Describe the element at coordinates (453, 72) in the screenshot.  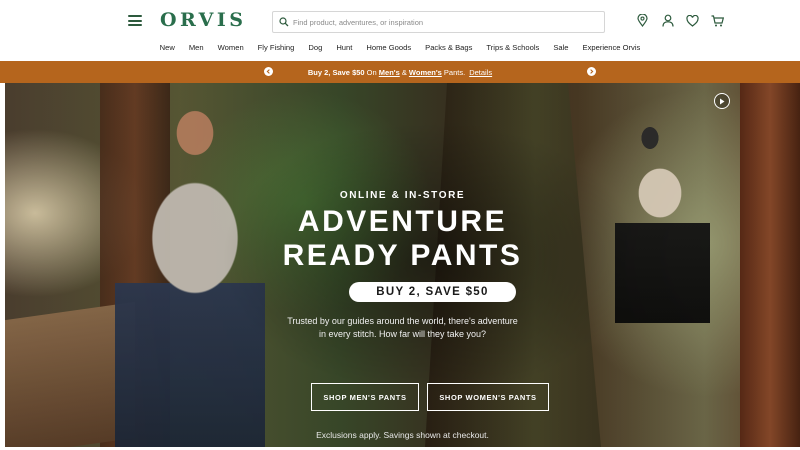
I see `promo-tail: Pants.` at that location.